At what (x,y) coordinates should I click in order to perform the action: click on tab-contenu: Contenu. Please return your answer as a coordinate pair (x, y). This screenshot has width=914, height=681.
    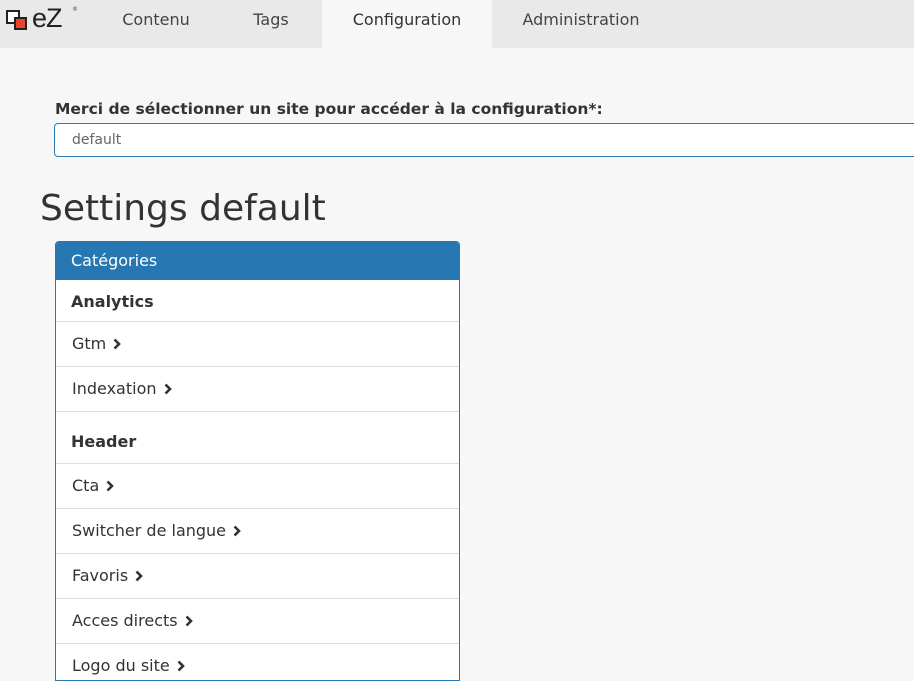
    Looking at the image, I should click on (156, 24).